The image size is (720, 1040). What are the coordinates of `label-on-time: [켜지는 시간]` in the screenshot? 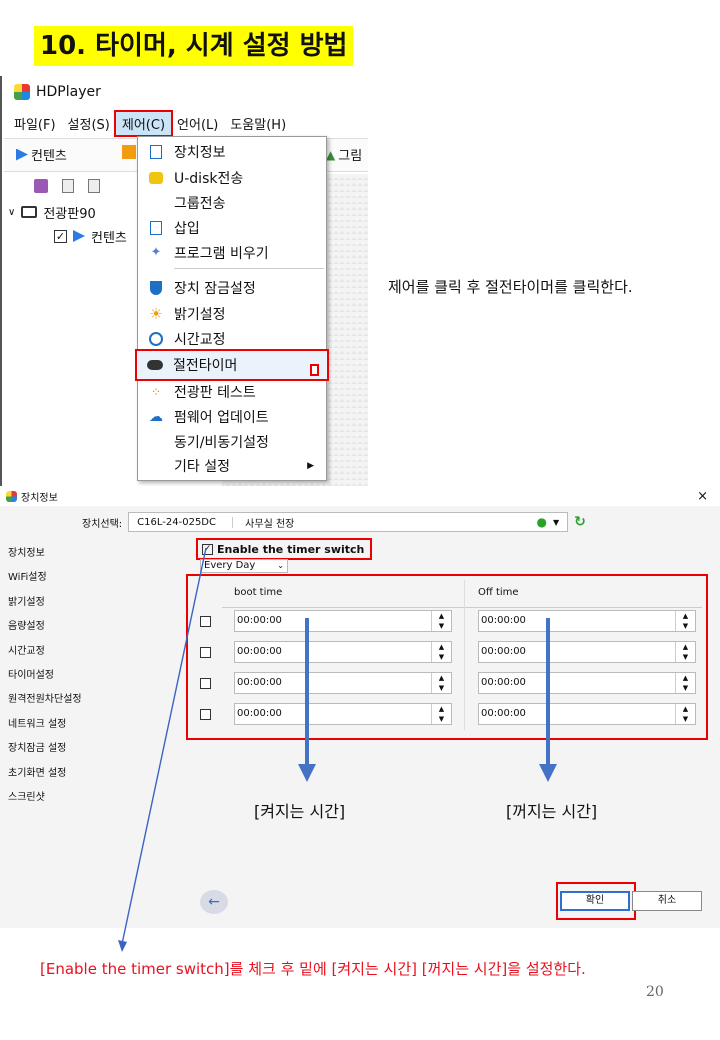 It's located at (300, 811).